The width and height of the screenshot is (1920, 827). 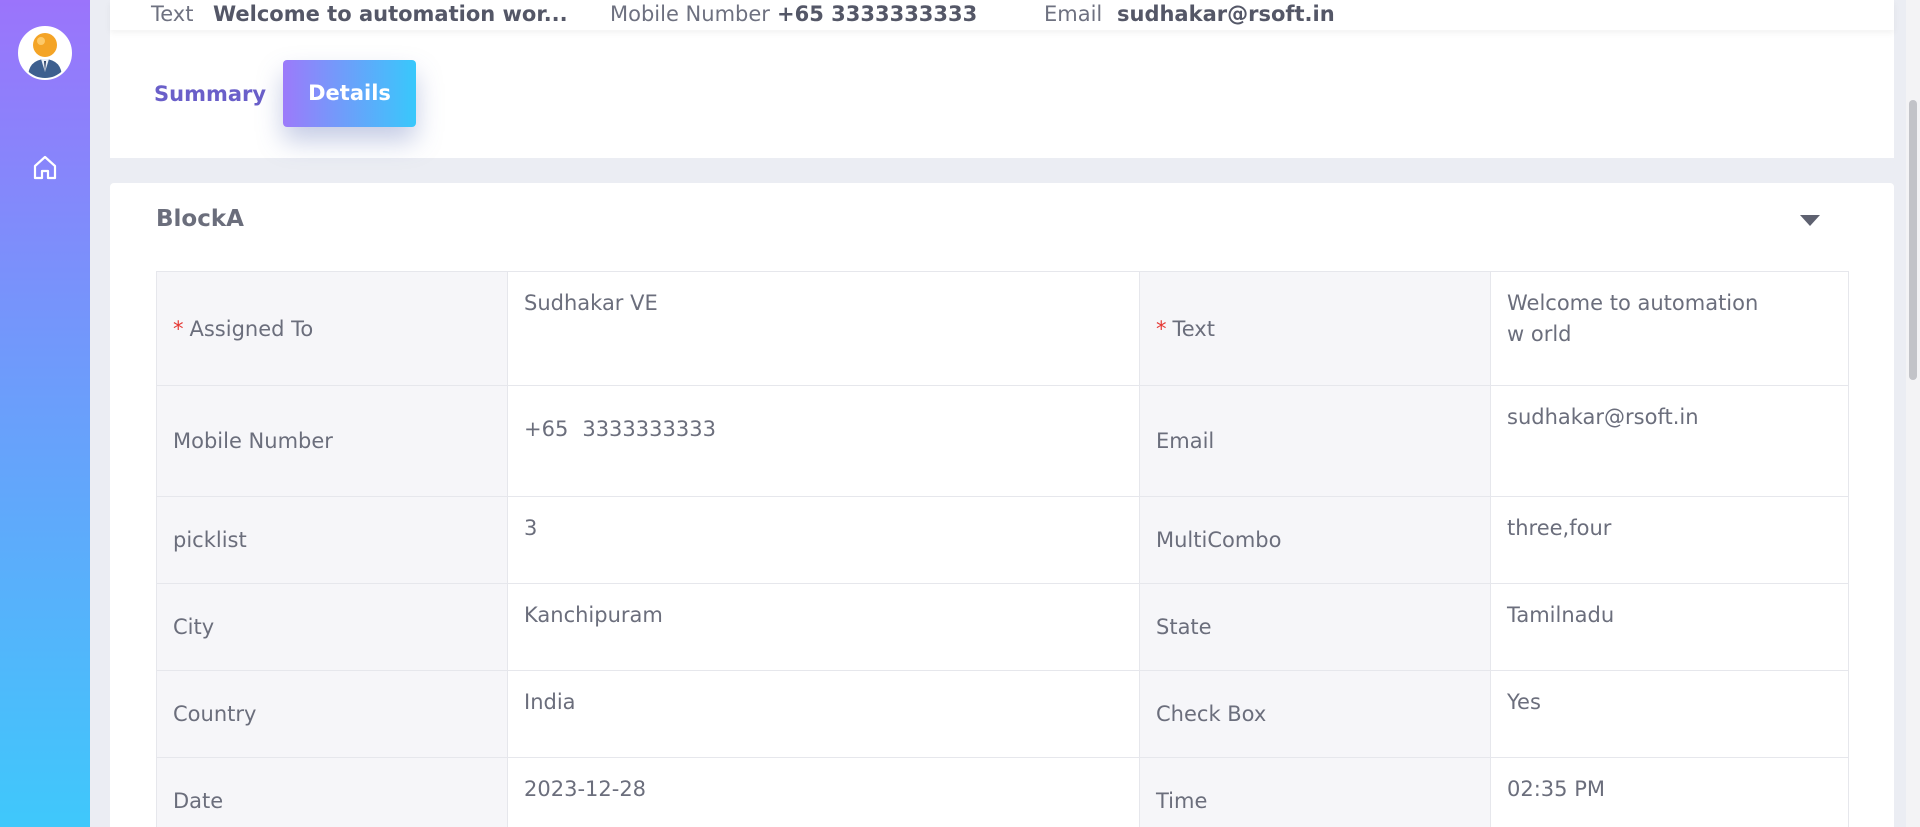 What do you see at coordinates (1315, 627) in the screenshot?
I see `field-label: State` at bounding box center [1315, 627].